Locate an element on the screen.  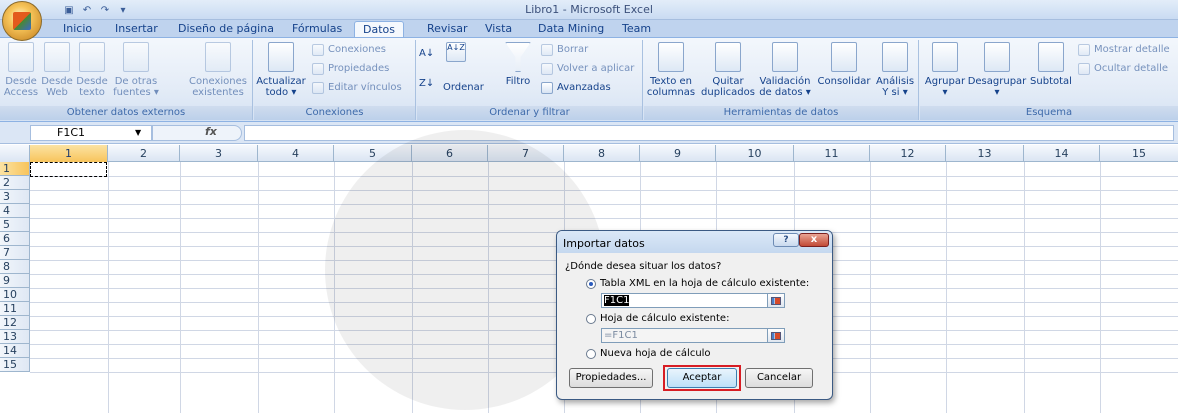
quitar-duplicados-button: Quitar duplicados is located at coordinates (728, 70).